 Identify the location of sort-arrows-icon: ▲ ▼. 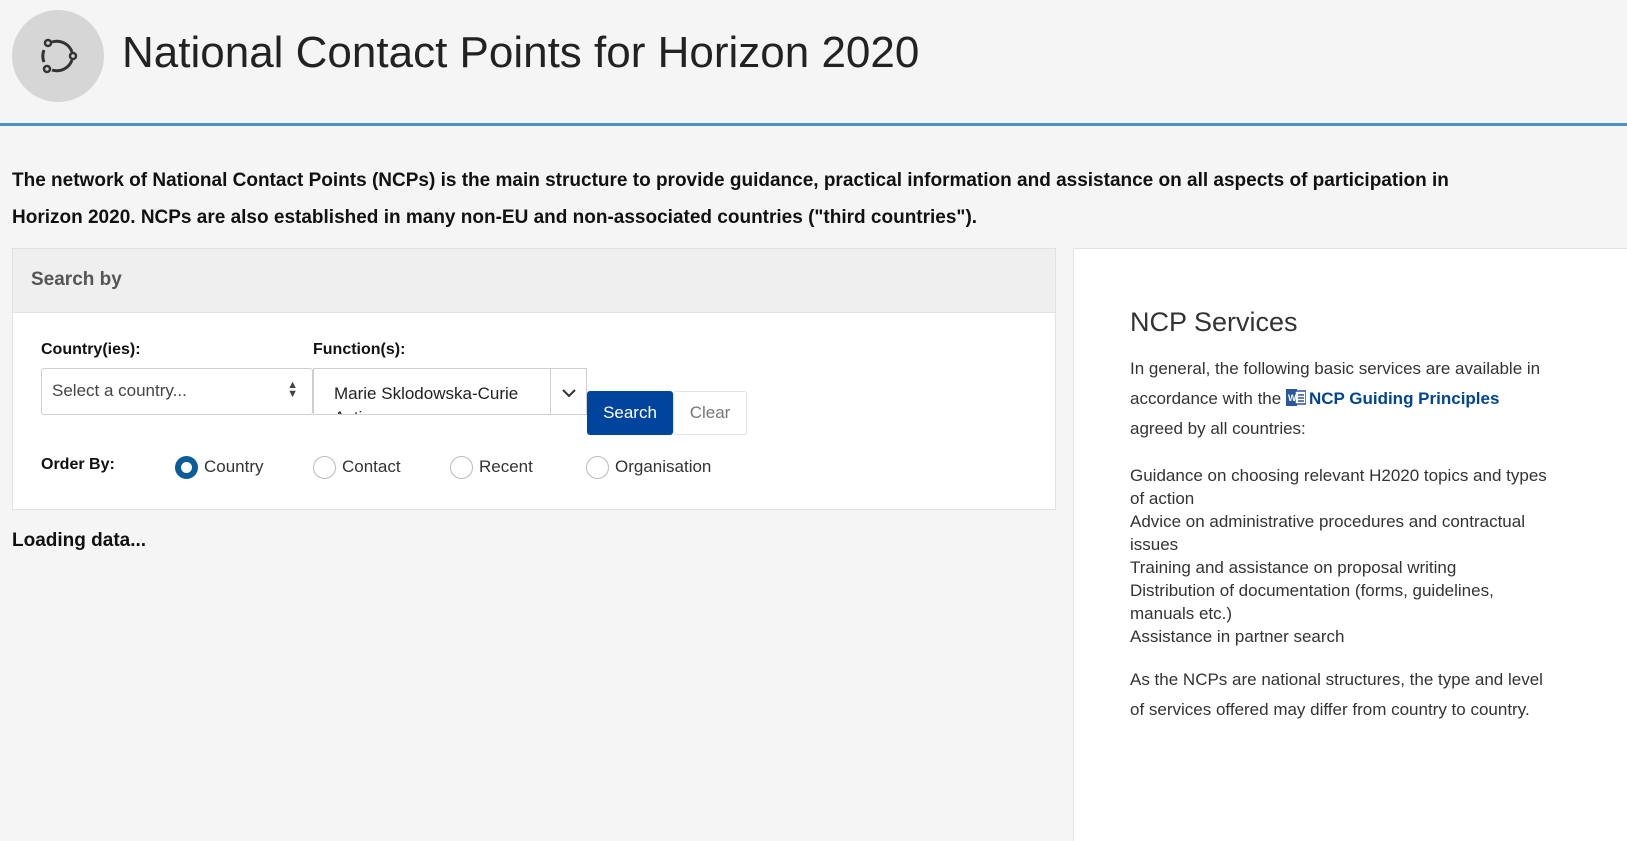
(292, 389).